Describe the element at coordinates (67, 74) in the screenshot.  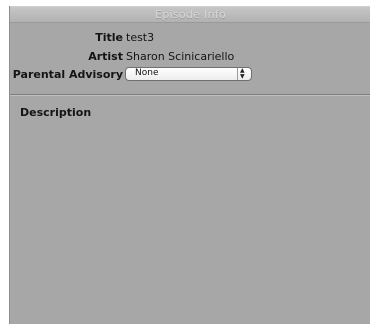
I see `parental-advisory-label: Parental Advisory` at that location.